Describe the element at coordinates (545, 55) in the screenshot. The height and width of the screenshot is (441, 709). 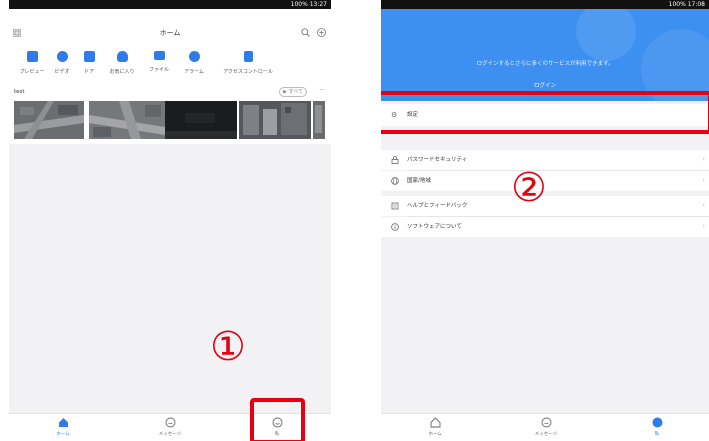
I see `login-banner: ログインするとさらに多くのサービスが利用できます。 ログイン` at that location.